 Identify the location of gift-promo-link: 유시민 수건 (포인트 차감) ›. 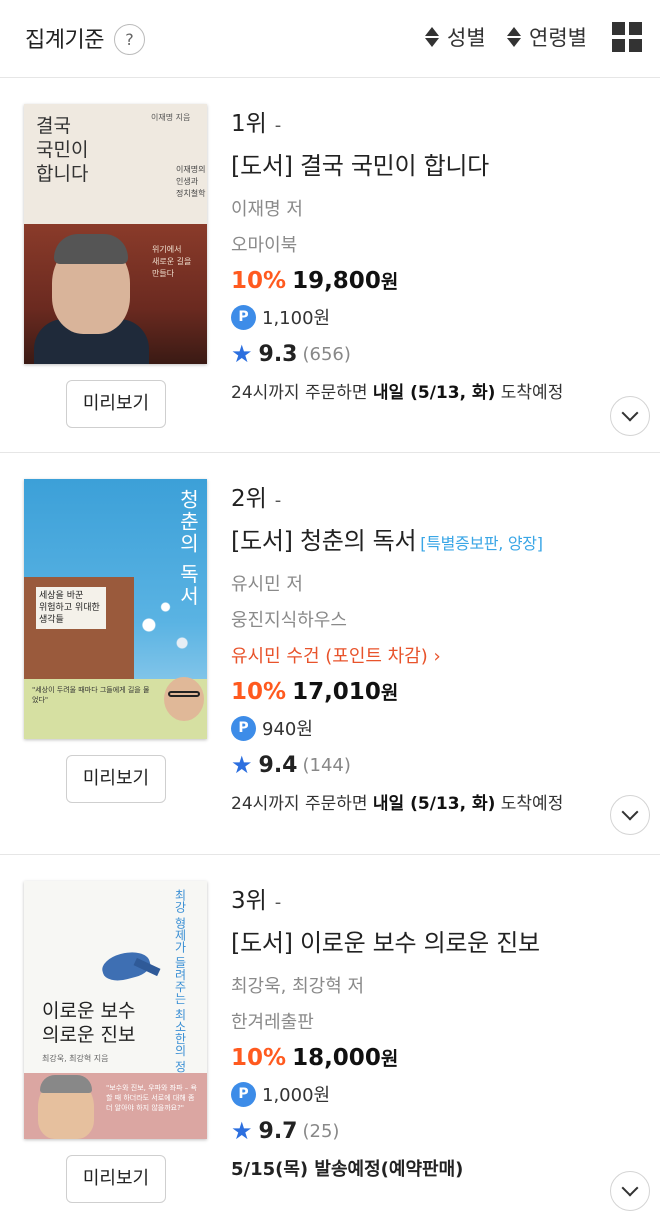
(445, 655).